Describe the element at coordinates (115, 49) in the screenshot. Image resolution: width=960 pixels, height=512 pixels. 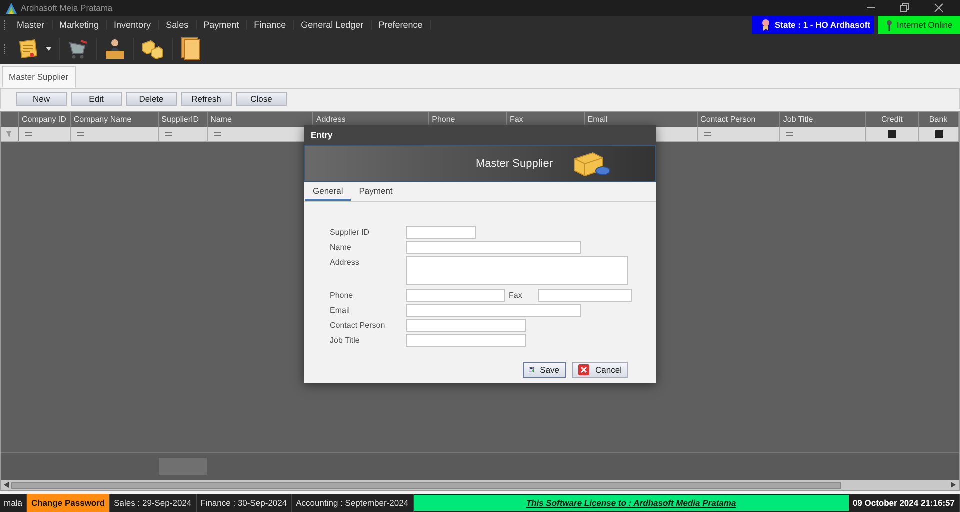
I see `desk-person-icon` at that location.